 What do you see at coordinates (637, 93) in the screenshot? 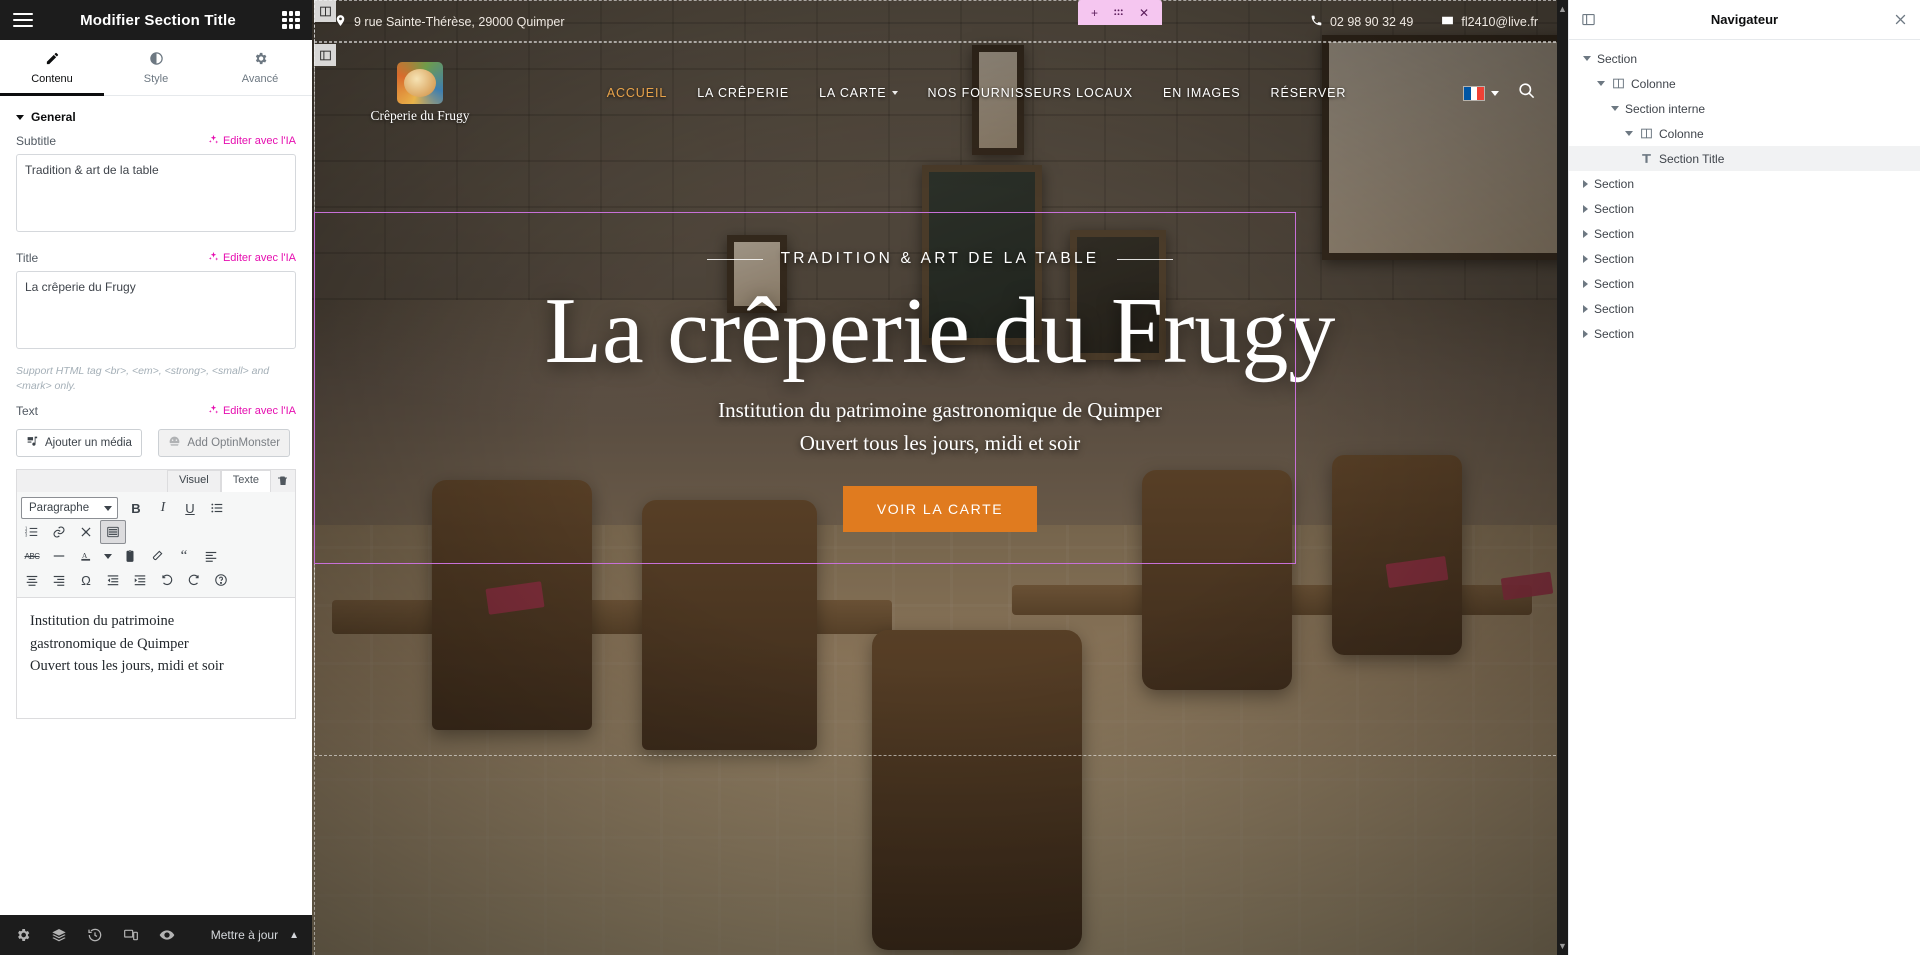
I see `nav-item-accueil: ACCUEIL` at bounding box center [637, 93].